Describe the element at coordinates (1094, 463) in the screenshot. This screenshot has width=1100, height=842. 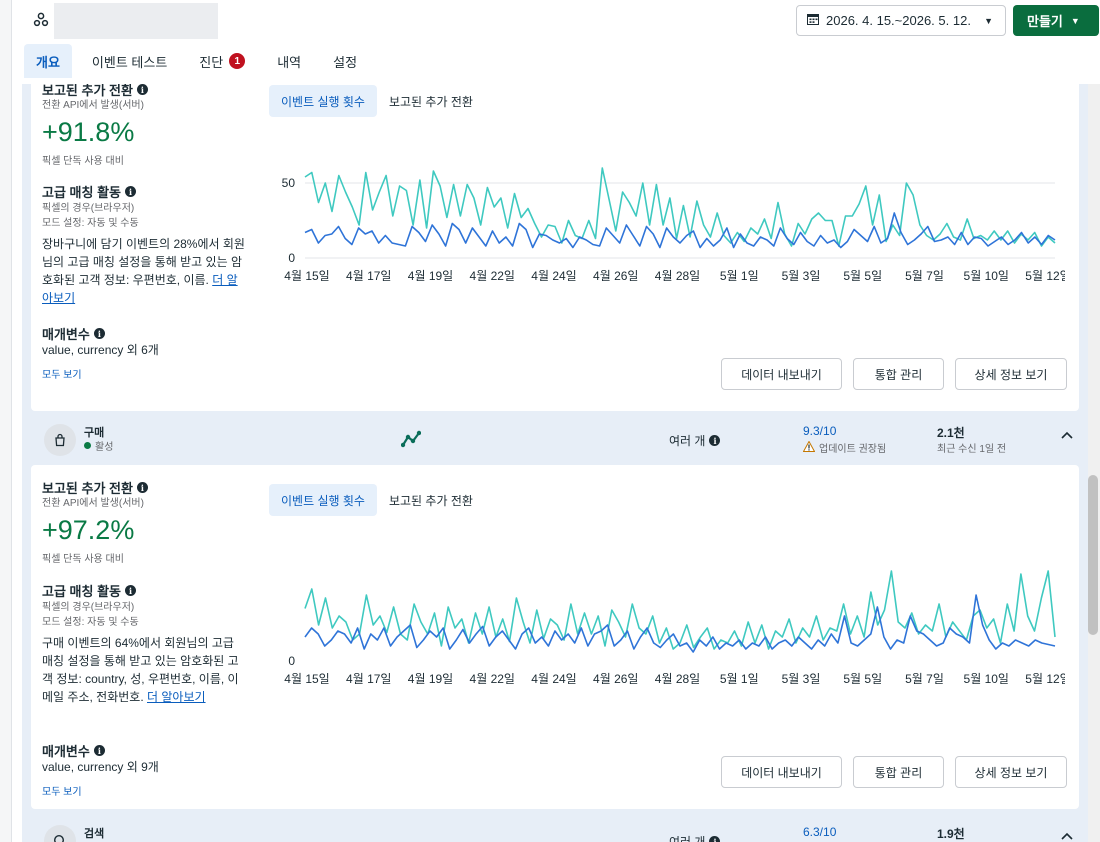
I see `scrollbar-track` at that location.